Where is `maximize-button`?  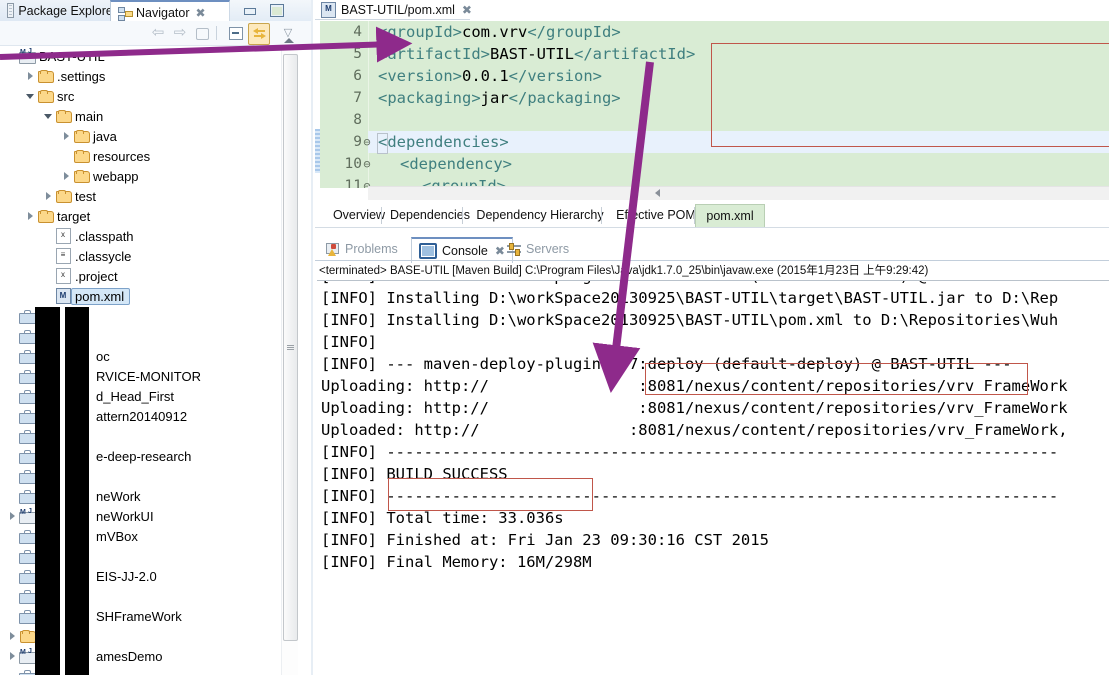
maximize-button is located at coordinates (276, 10).